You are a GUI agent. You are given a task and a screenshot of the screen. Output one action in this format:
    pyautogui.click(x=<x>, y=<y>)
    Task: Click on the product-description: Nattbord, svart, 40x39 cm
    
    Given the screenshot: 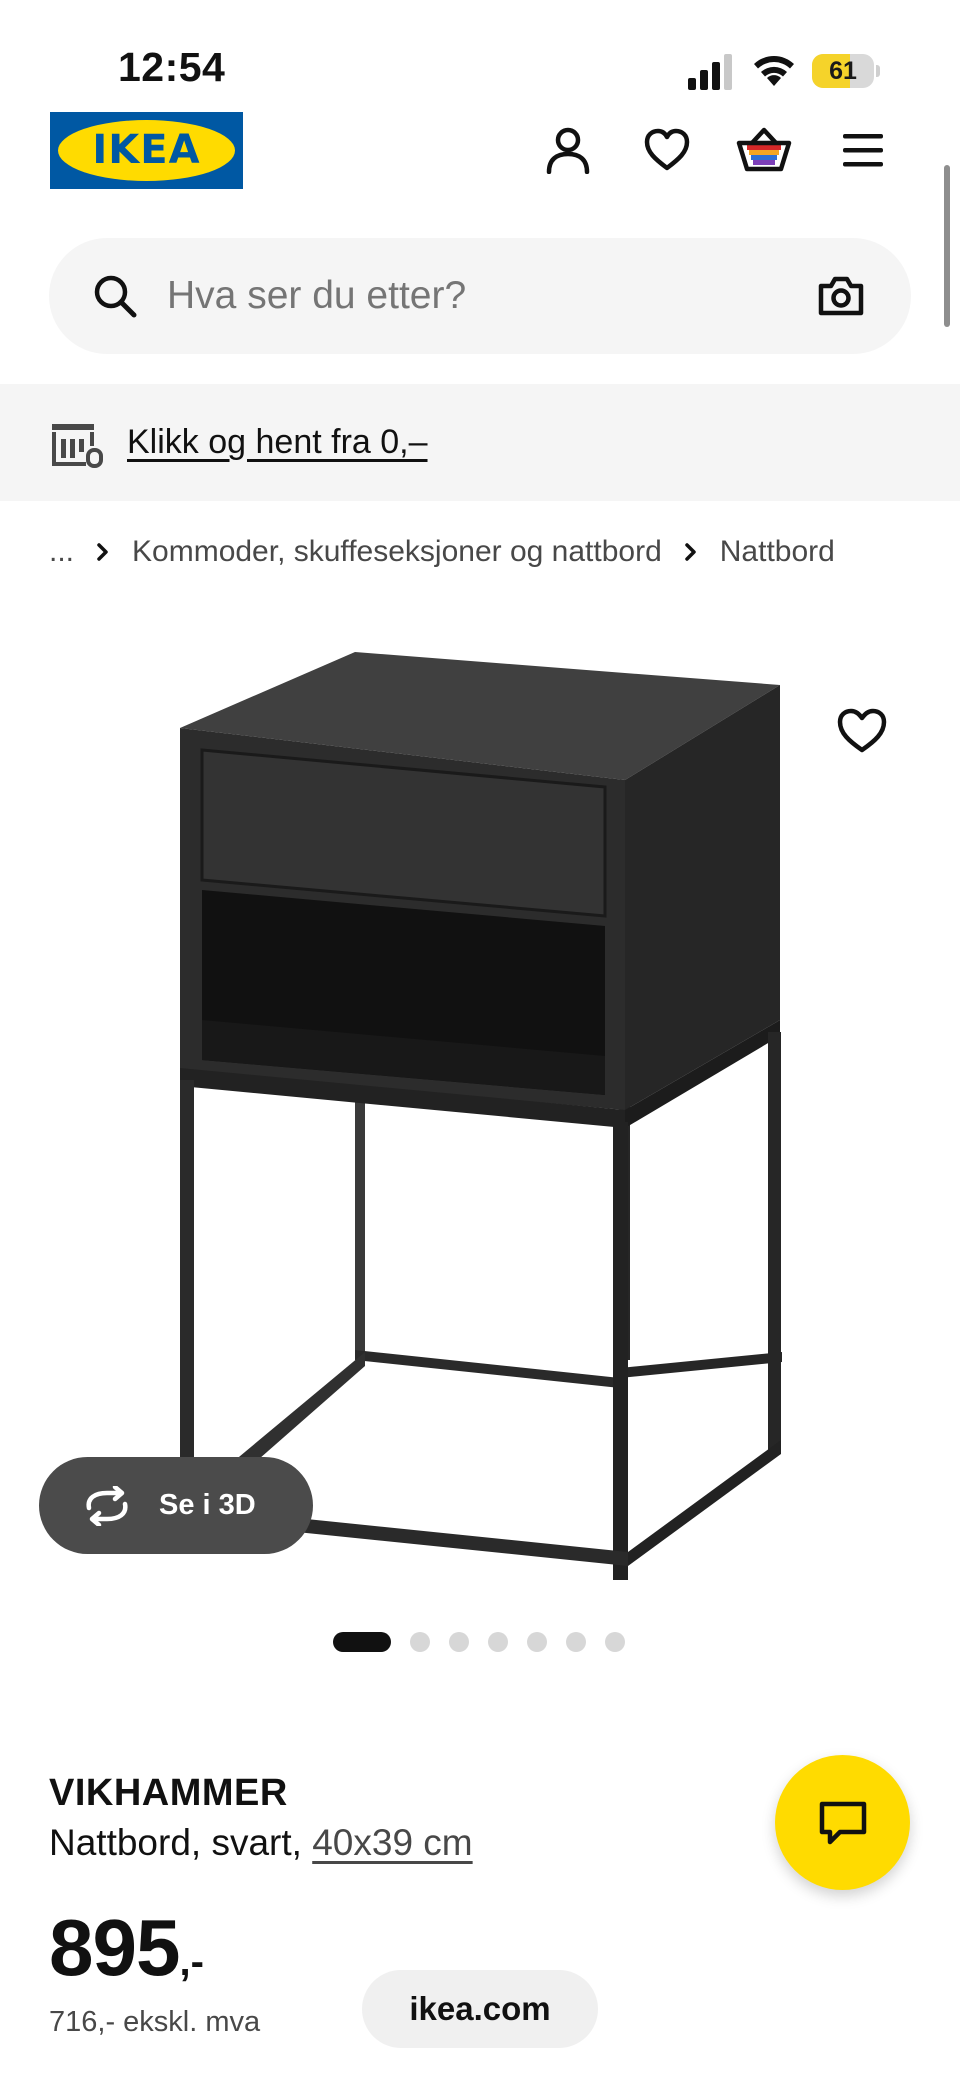 What is the action you would take?
    pyautogui.click(x=261, y=1843)
    